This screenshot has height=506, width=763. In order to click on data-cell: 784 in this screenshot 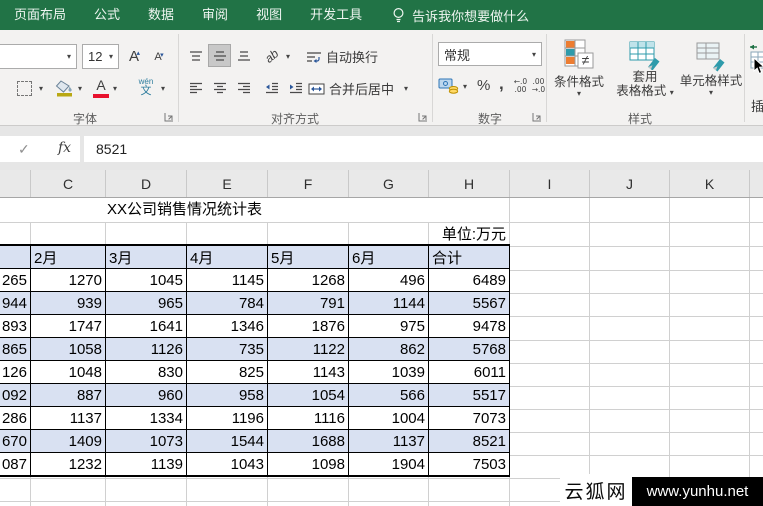, I will do `click(227, 303)`.